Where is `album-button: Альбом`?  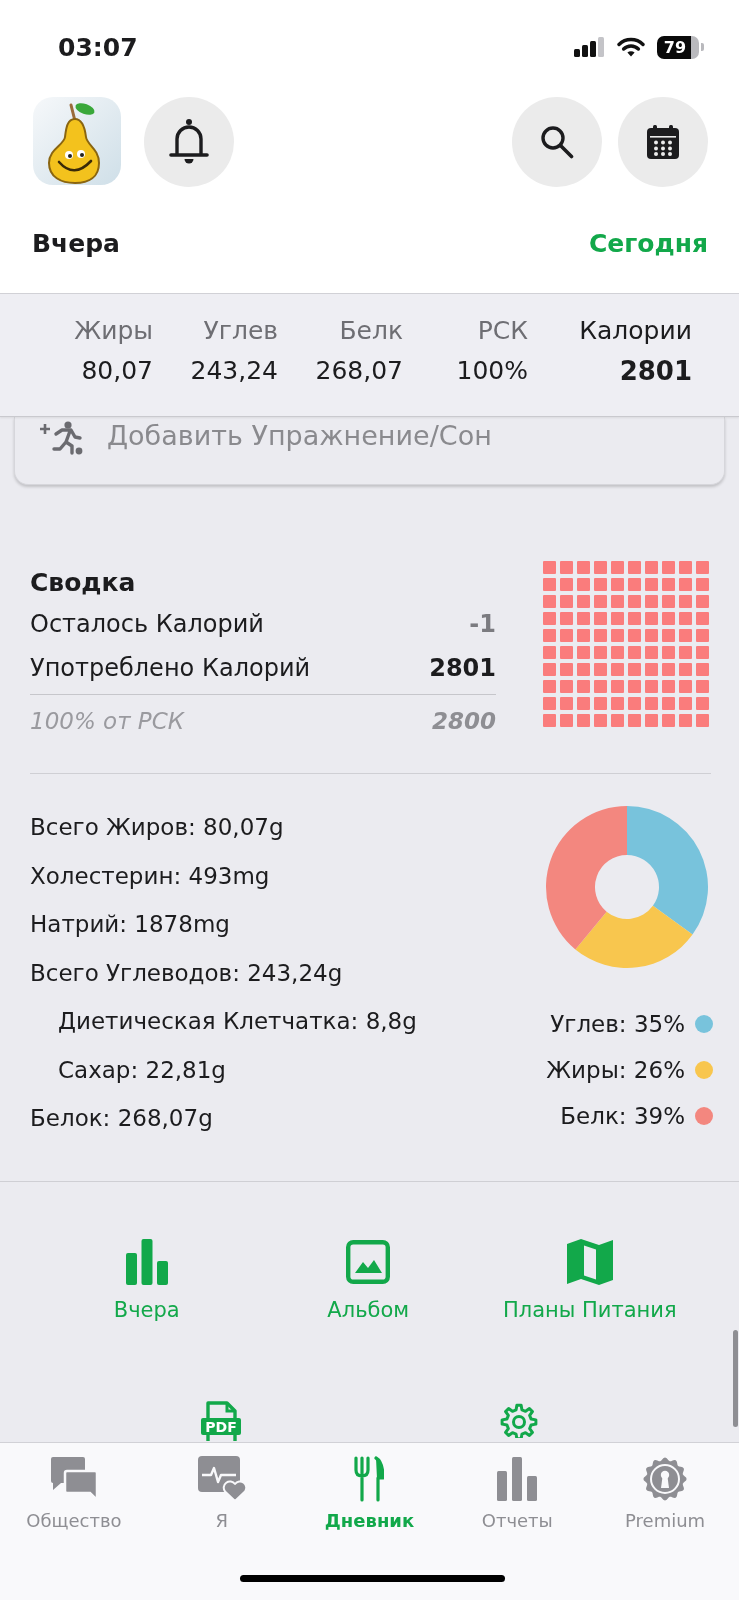
album-button: Альбом is located at coordinates (368, 1281).